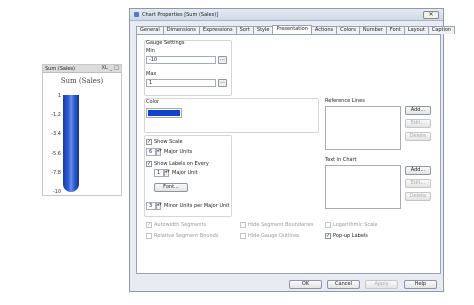  What do you see at coordinates (292, 29) in the screenshot?
I see `tab-presentation: Presentation` at bounding box center [292, 29].